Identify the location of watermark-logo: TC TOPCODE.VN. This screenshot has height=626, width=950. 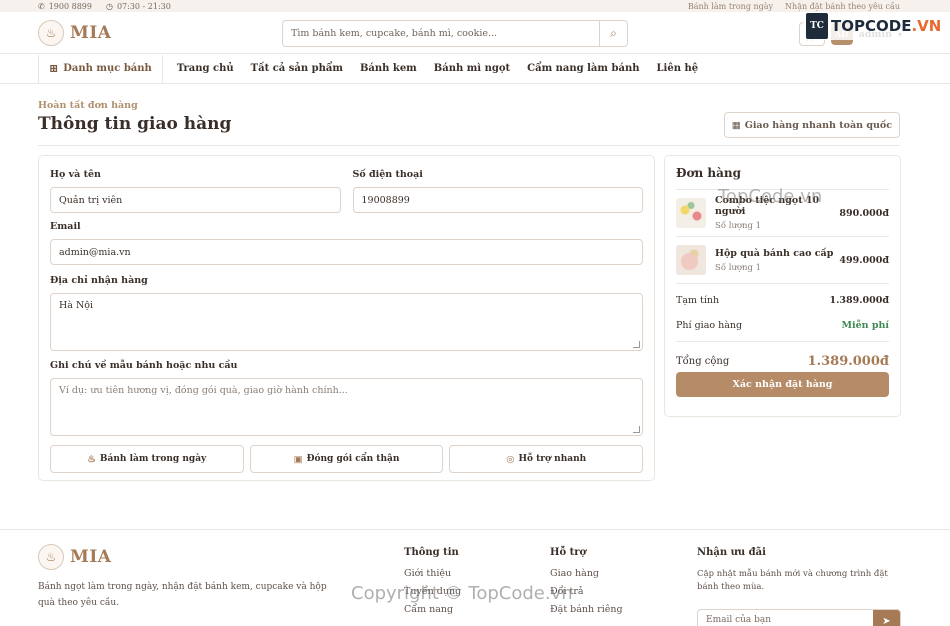
(874, 26).